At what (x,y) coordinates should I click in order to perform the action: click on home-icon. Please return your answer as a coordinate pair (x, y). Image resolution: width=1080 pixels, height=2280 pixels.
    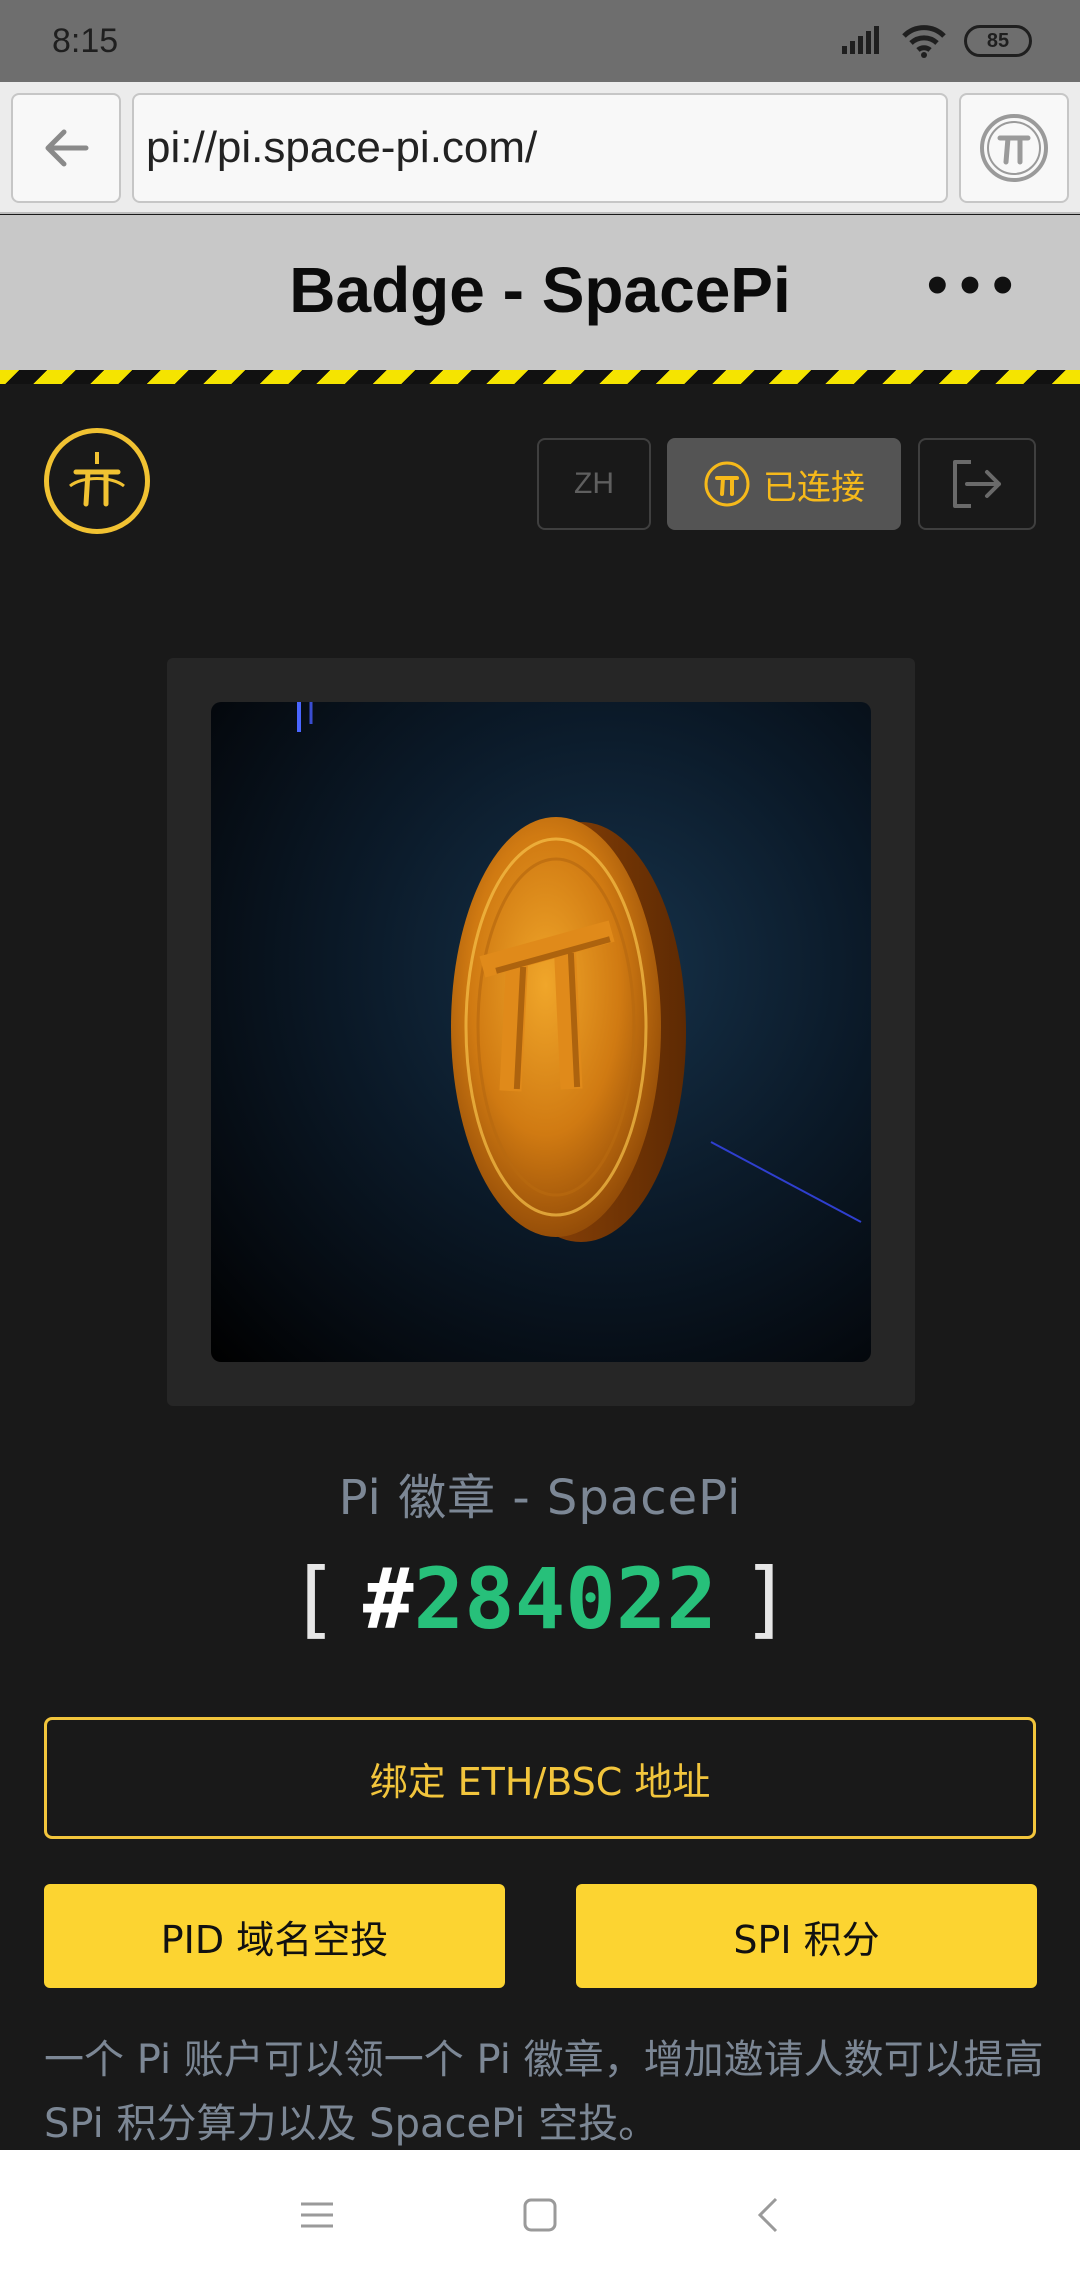
    Looking at the image, I should click on (540, 2215).